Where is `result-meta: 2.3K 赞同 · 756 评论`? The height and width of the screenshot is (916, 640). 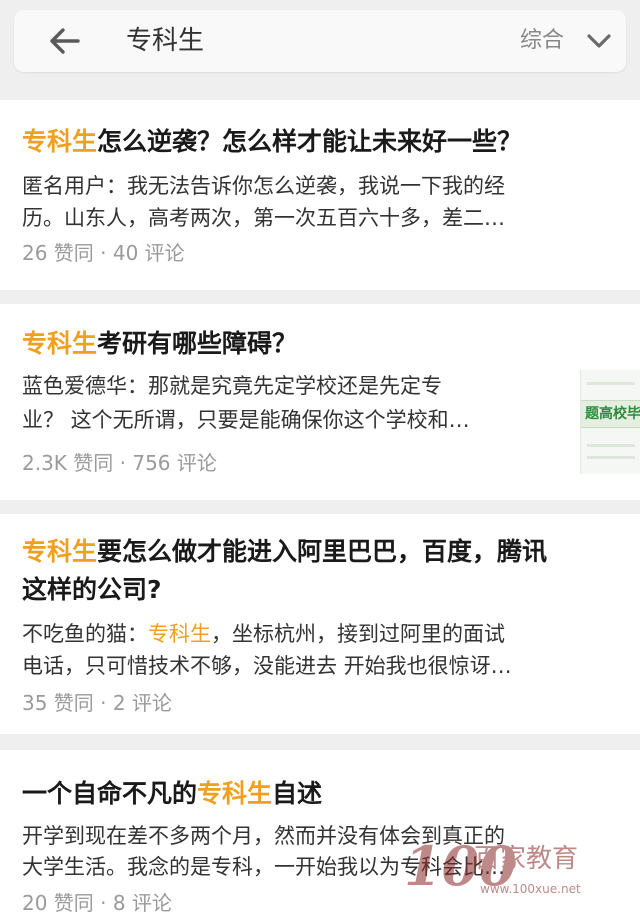
result-meta: 2.3K 赞同 · 756 评论 is located at coordinates (119, 463).